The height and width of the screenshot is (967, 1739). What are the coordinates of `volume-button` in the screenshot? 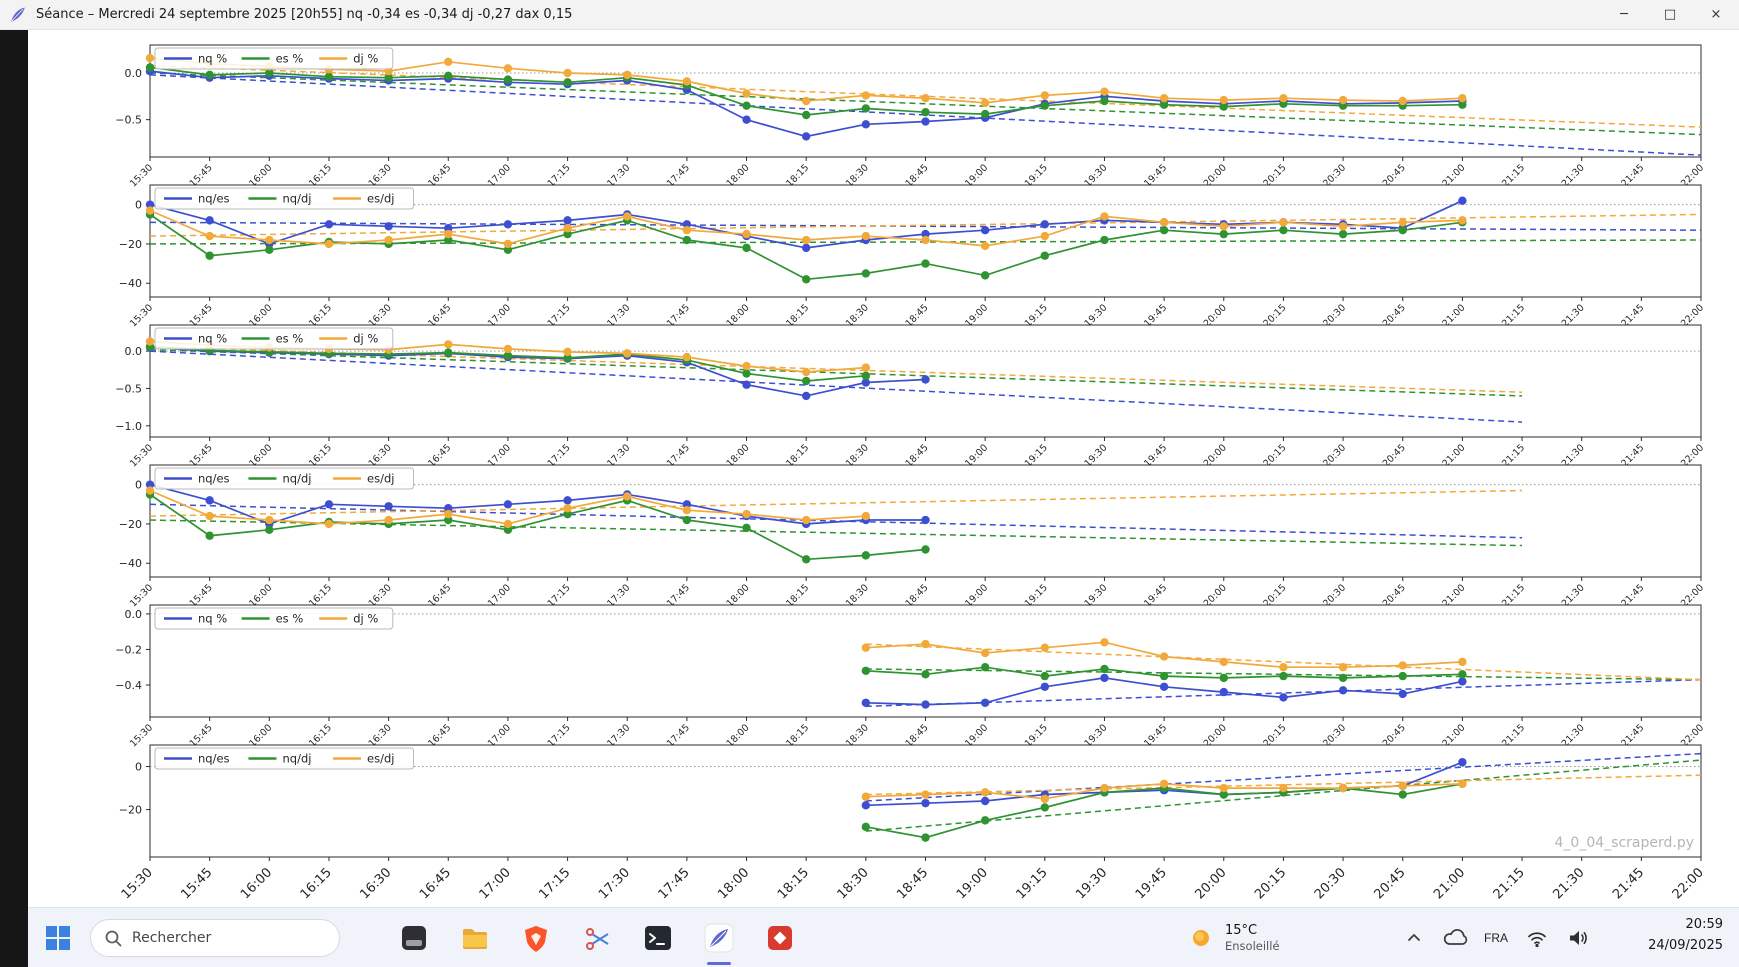 It's located at (1578, 938).